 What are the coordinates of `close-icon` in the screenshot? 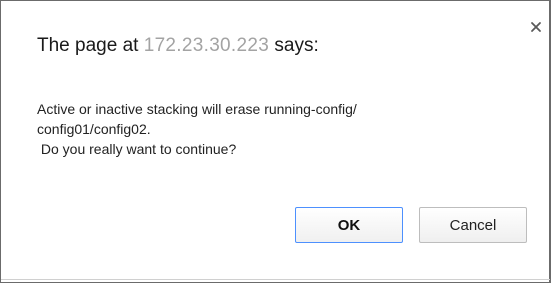 It's located at (536, 27).